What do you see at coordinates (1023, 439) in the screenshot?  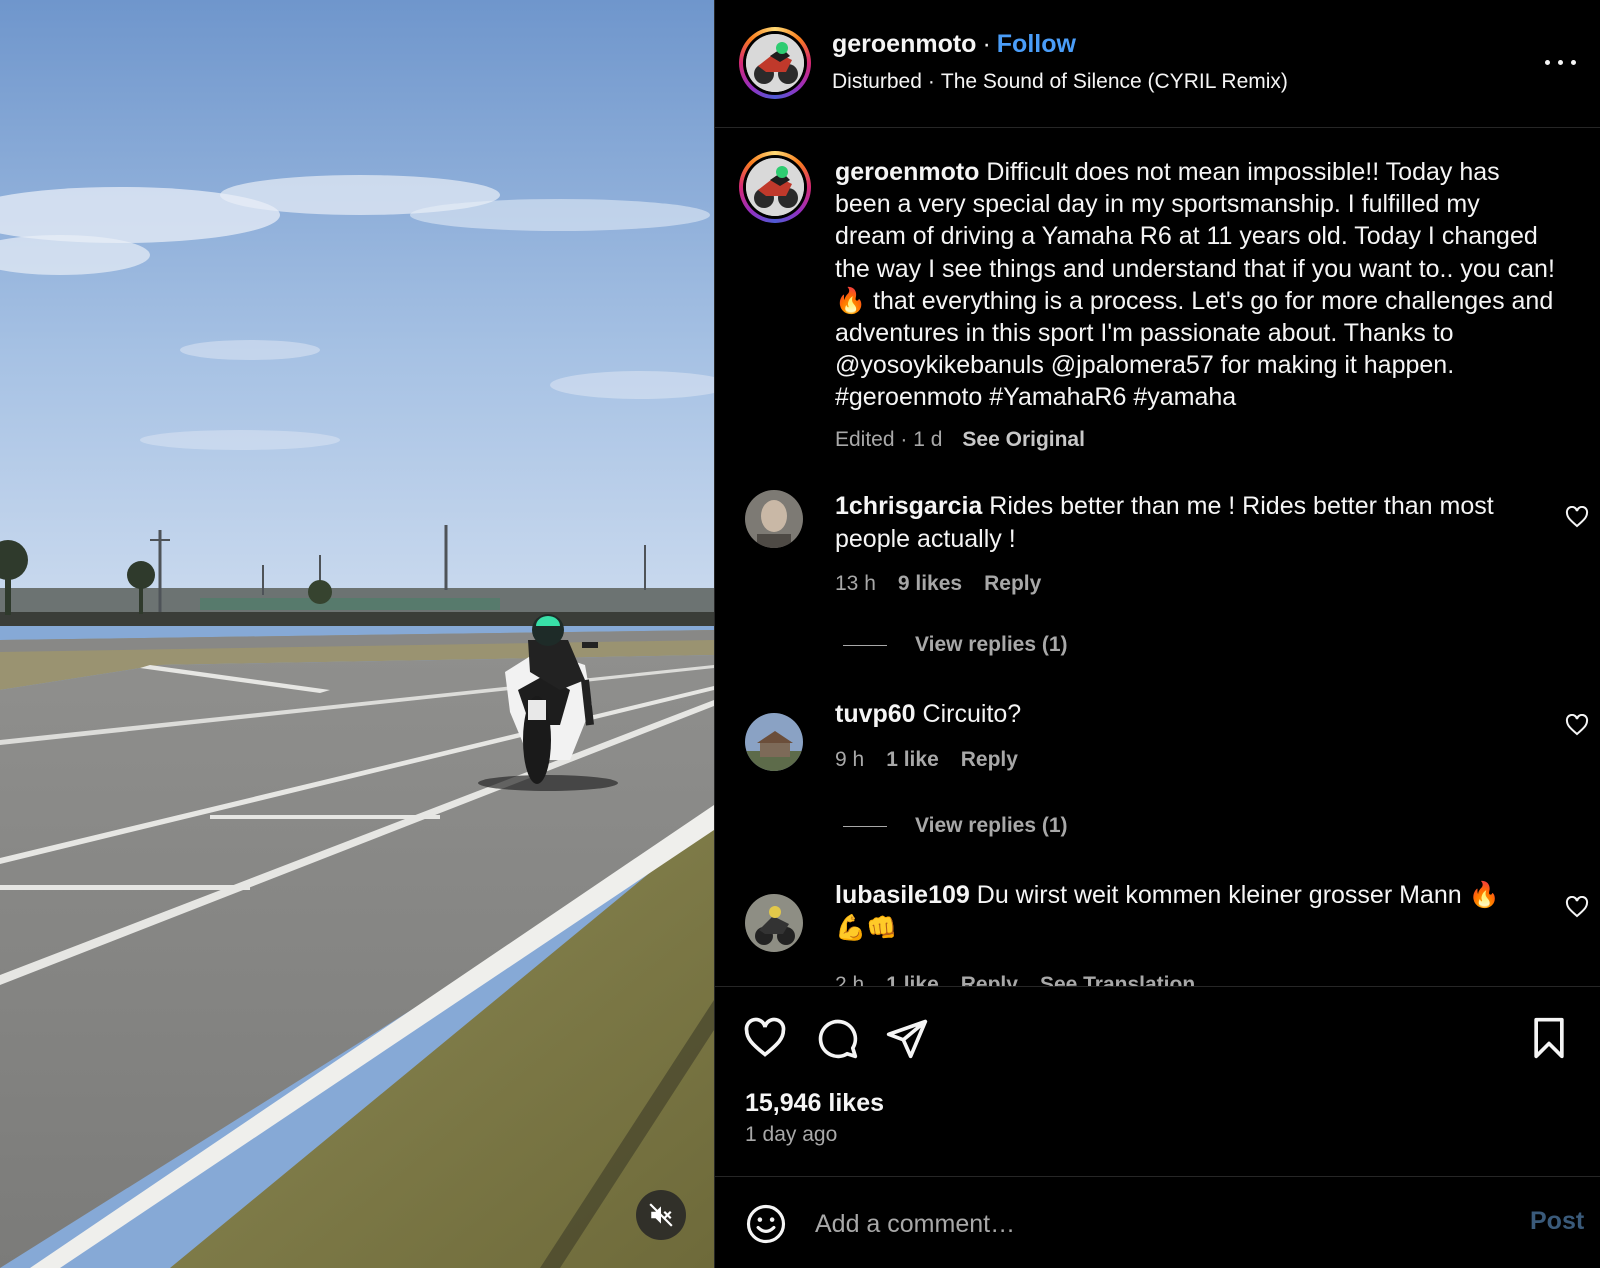 I see `see-original-link: See Original` at bounding box center [1023, 439].